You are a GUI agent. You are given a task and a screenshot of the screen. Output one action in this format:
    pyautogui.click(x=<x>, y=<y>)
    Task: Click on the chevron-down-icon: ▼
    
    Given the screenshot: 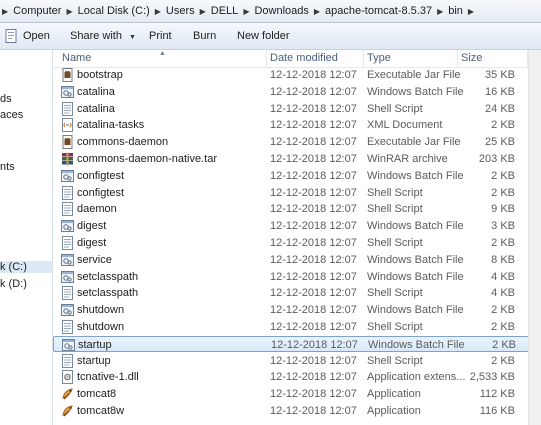 What is the action you would take?
    pyautogui.click(x=132, y=37)
    